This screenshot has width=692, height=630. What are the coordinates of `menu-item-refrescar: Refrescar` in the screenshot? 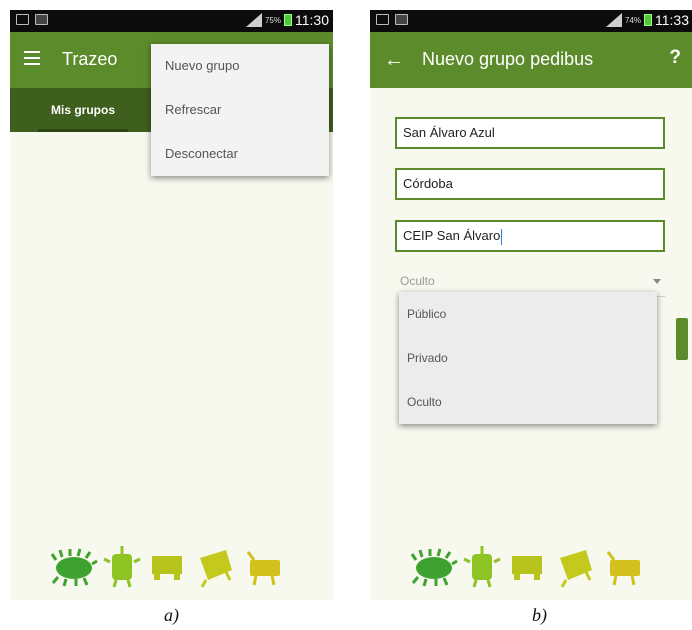 It's located at (240, 110).